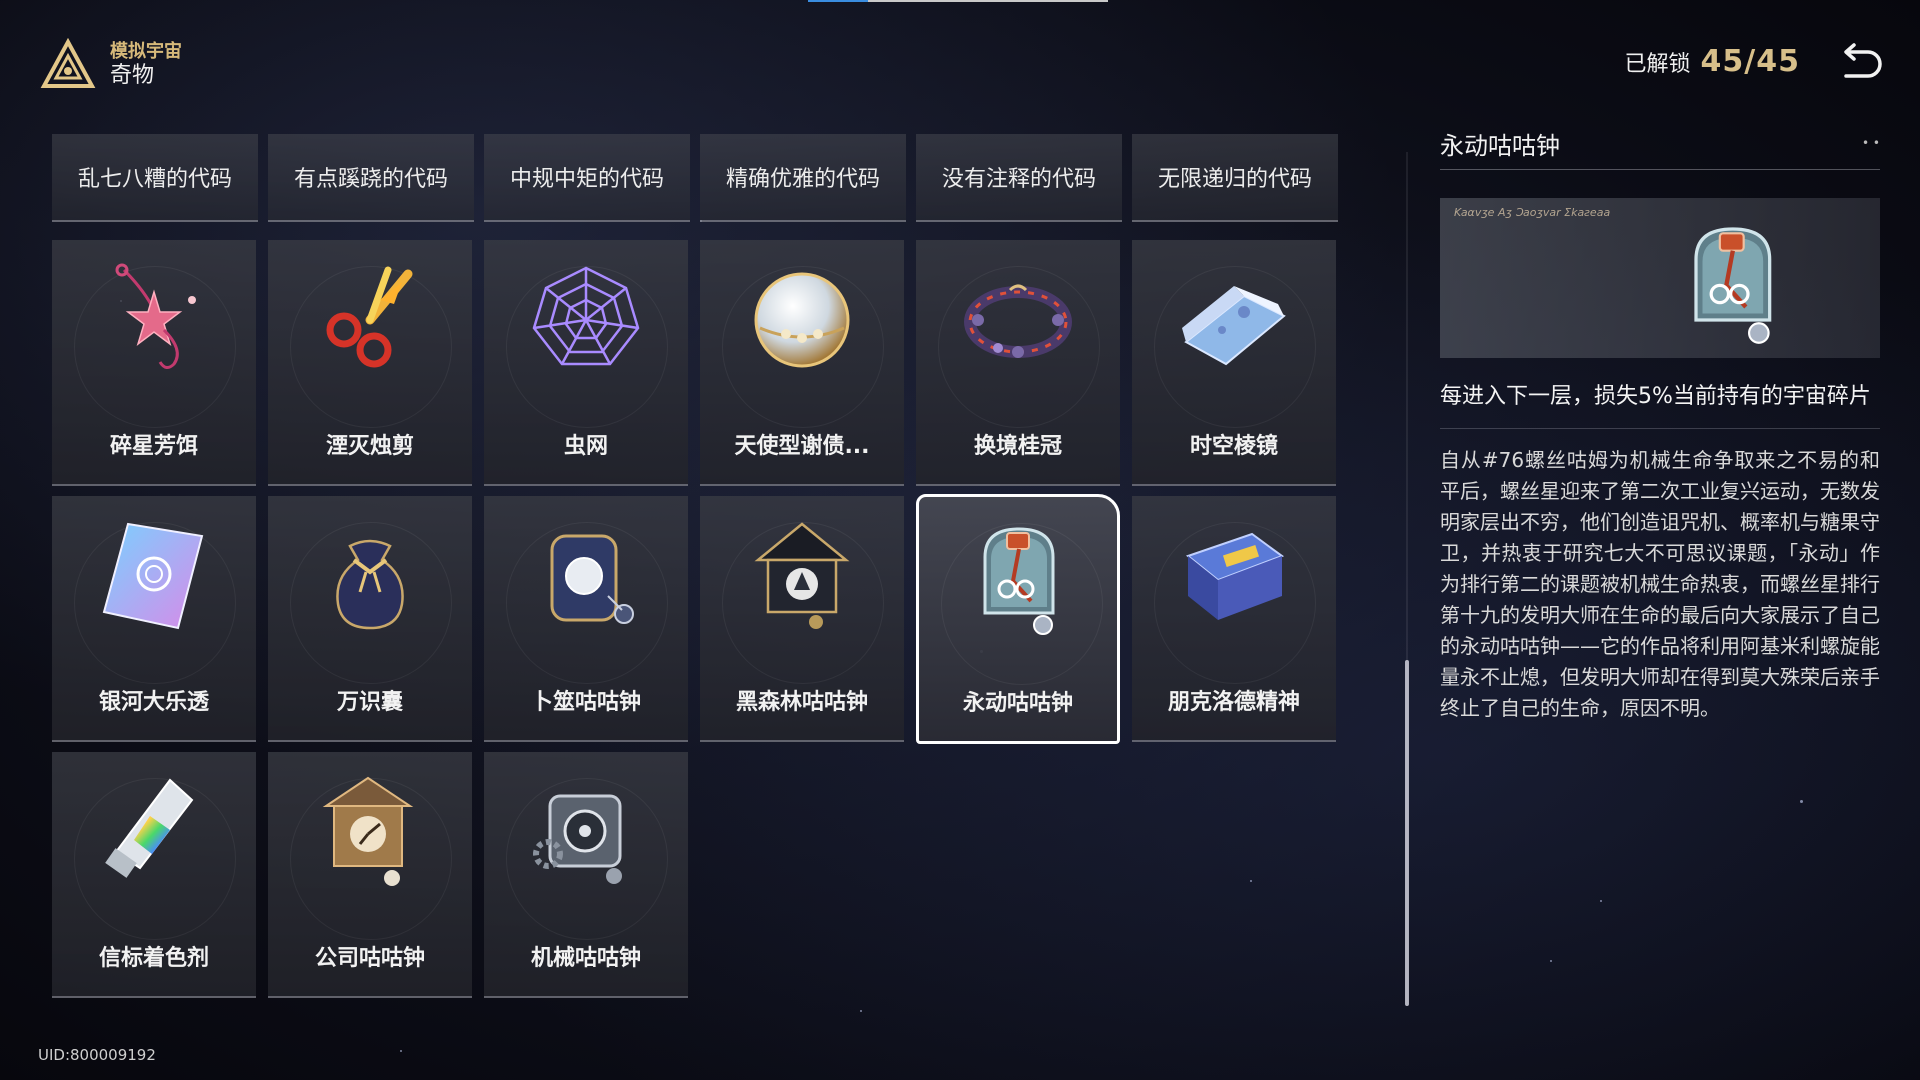  Describe the element at coordinates (577, 839) in the screenshot. I see `mechanical-clock-icon` at that location.